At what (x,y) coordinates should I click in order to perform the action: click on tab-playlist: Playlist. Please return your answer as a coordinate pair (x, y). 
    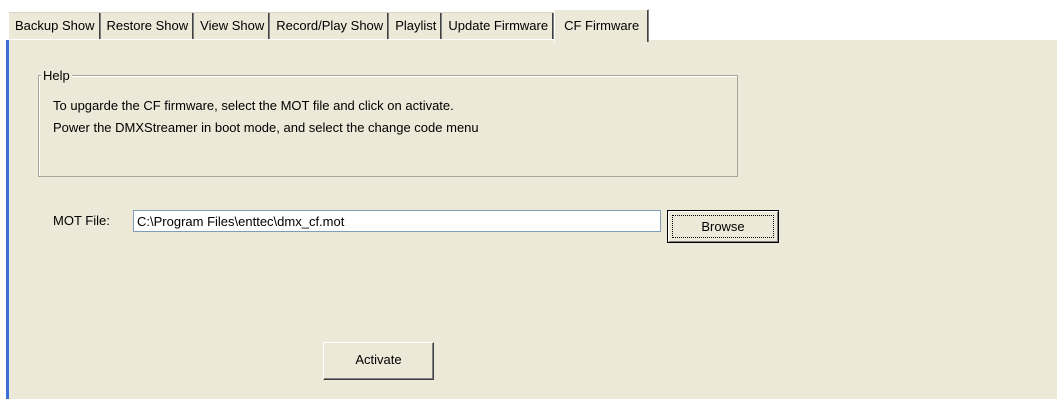
    Looking at the image, I should click on (416, 26).